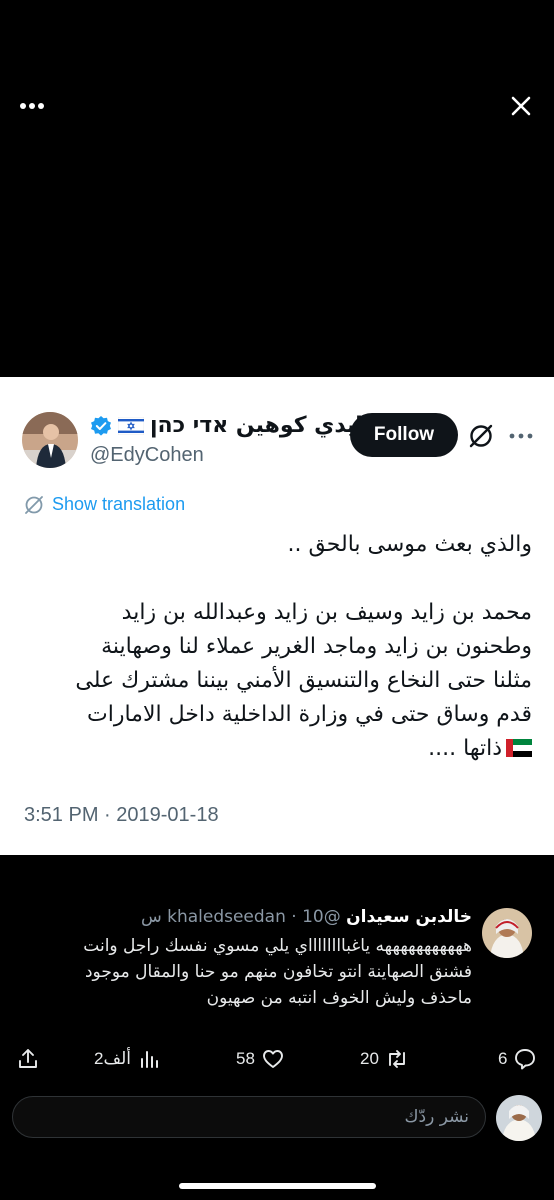  Describe the element at coordinates (409, 917) in the screenshot. I see `reply-author-name: خالدبن سعيدان` at that location.